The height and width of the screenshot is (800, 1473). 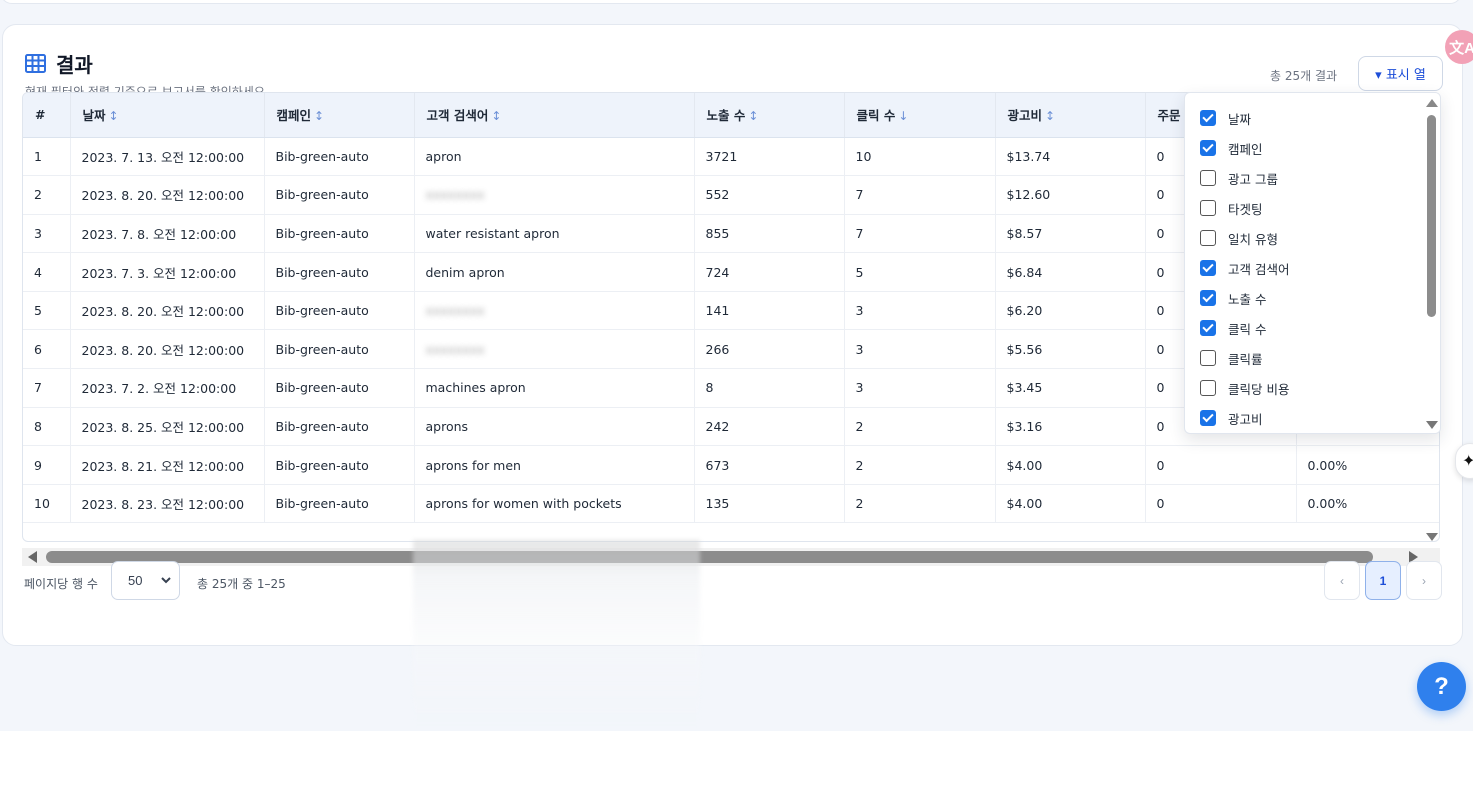 I want to click on table-cell: aprons, so click(x=554, y=427).